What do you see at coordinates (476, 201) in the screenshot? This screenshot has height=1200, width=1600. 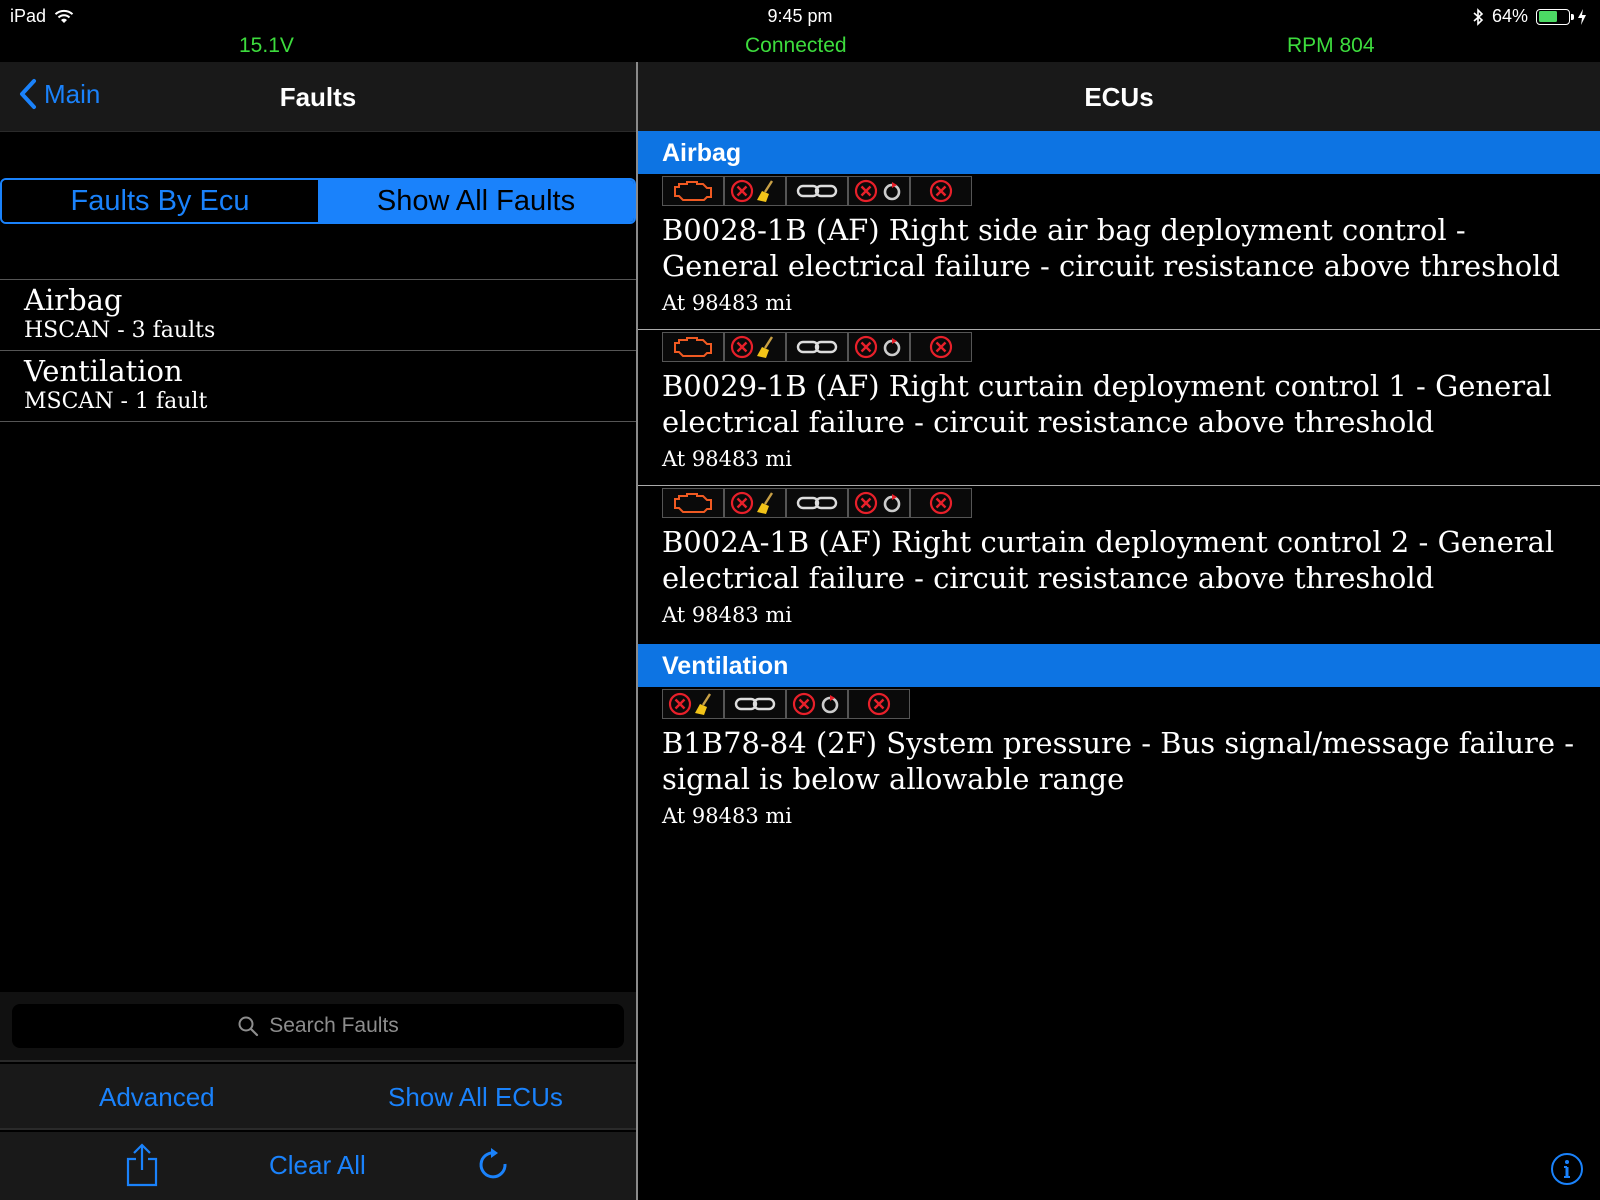 I see `segment-show-all-faults: Show All Faults` at bounding box center [476, 201].